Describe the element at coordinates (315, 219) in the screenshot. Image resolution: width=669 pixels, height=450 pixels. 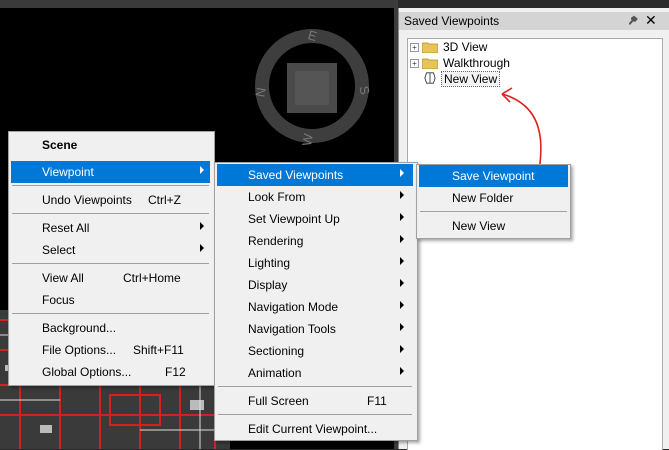
I see `menu-item-set-viewpoint-up: Set Viewpoint Up` at that location.